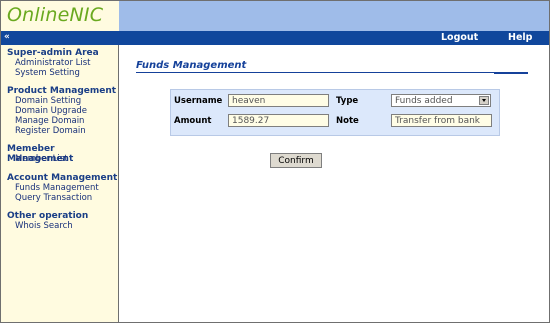 The image size is (550, 323). What do you see at coordinates (459, 37) in the screenshot?
I see `logout-link: Logout` at bounding box center [459, 37].